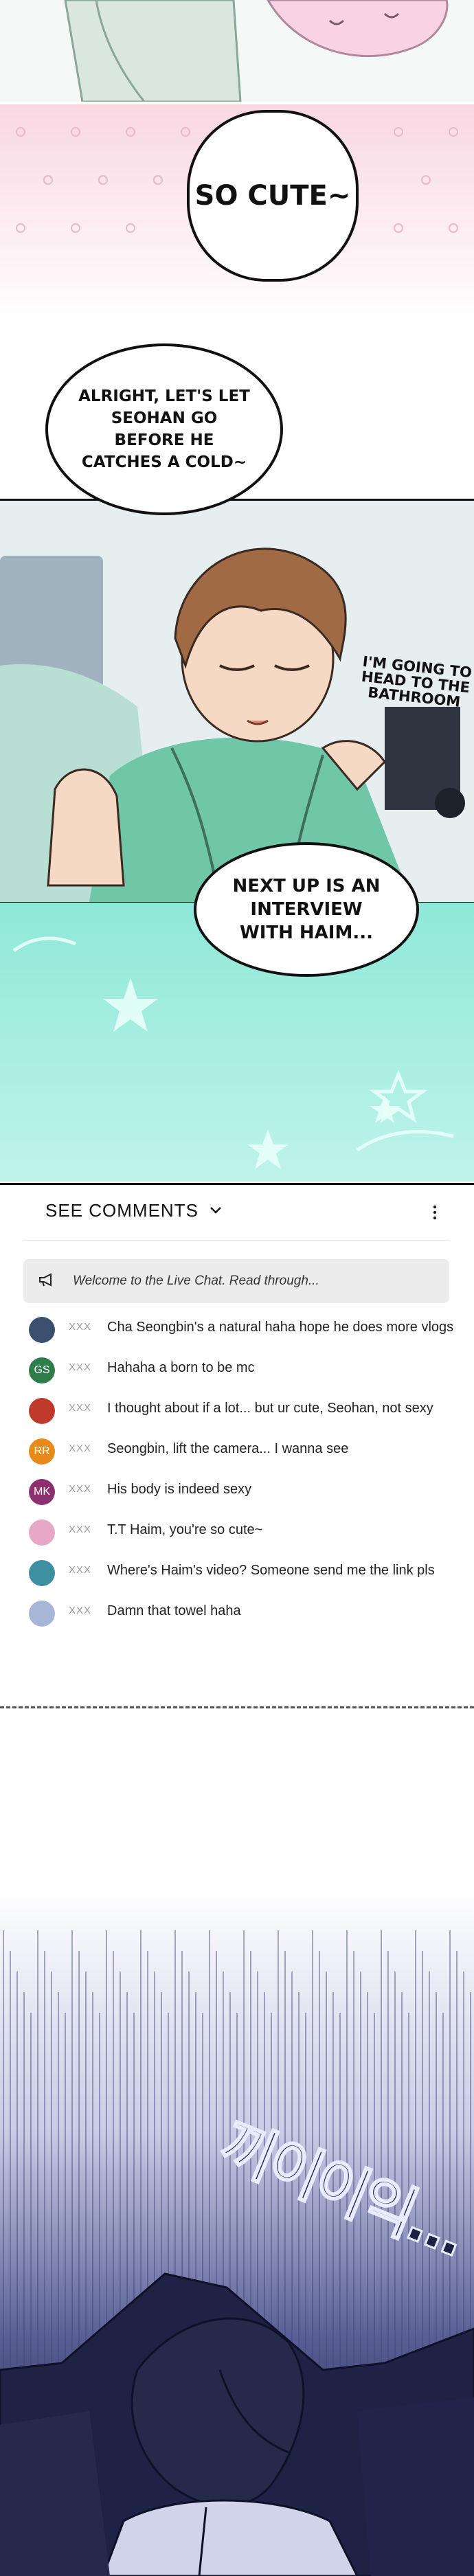  Describe the element at coordinates (237, 1707) in the screenshot. I see `section-separator` at that location.